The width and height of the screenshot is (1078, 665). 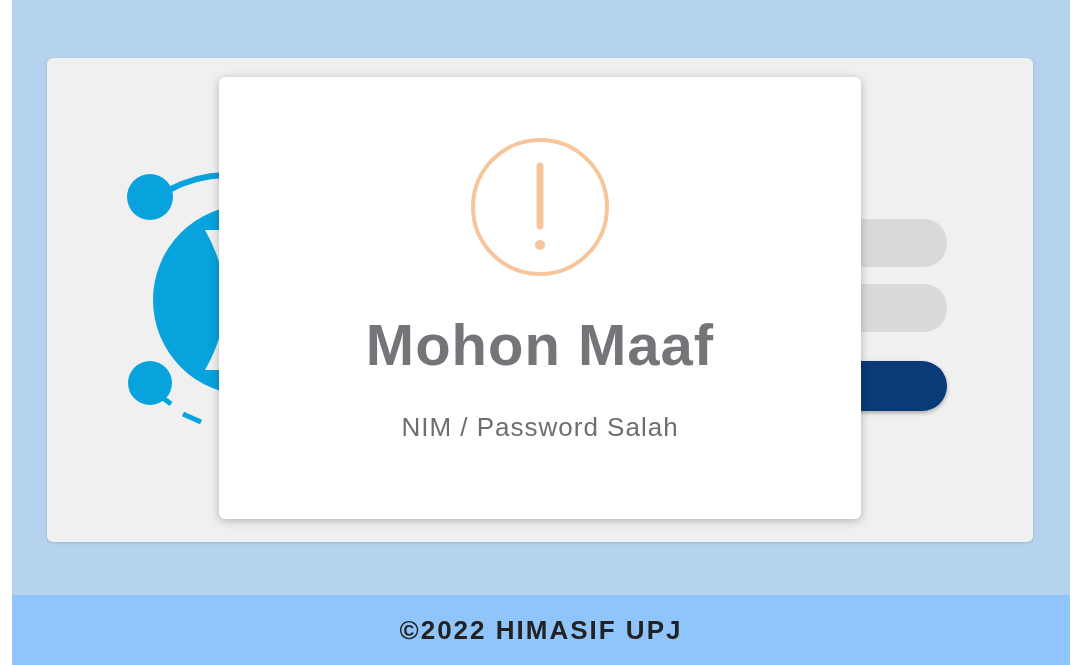 I want to click on warning-icon, so click(x=540, y=207).